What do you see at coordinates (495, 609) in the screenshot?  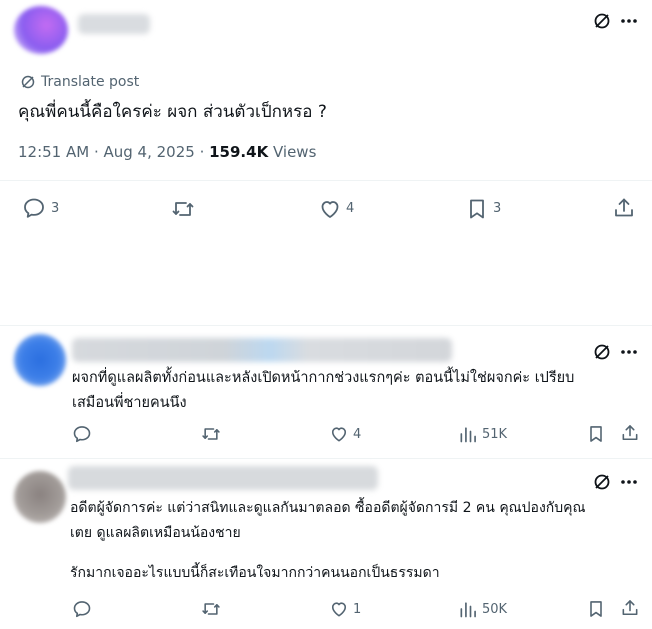 I see `views-count: 50K` at bounding box center [495, 609].